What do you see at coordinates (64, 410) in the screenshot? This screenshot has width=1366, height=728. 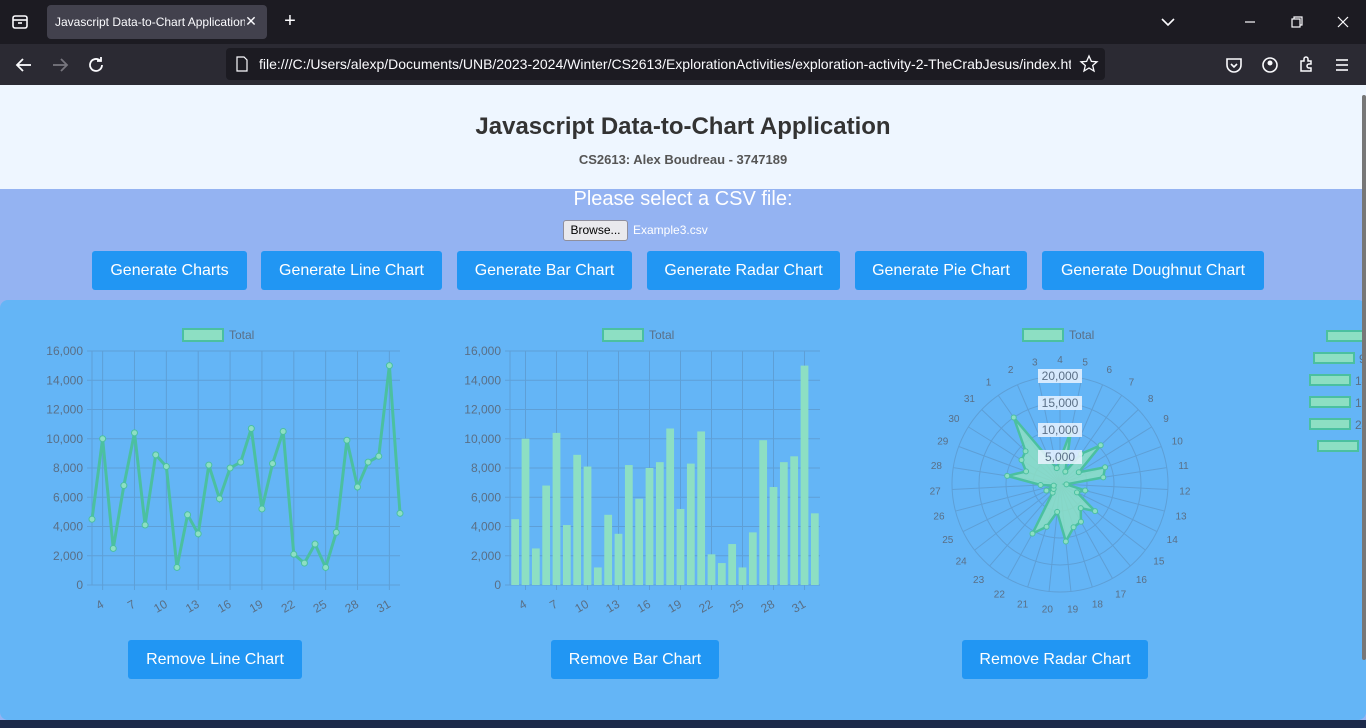 I see `line-chart-y-tick-label: 12,000` at bounding box center [64, 410].